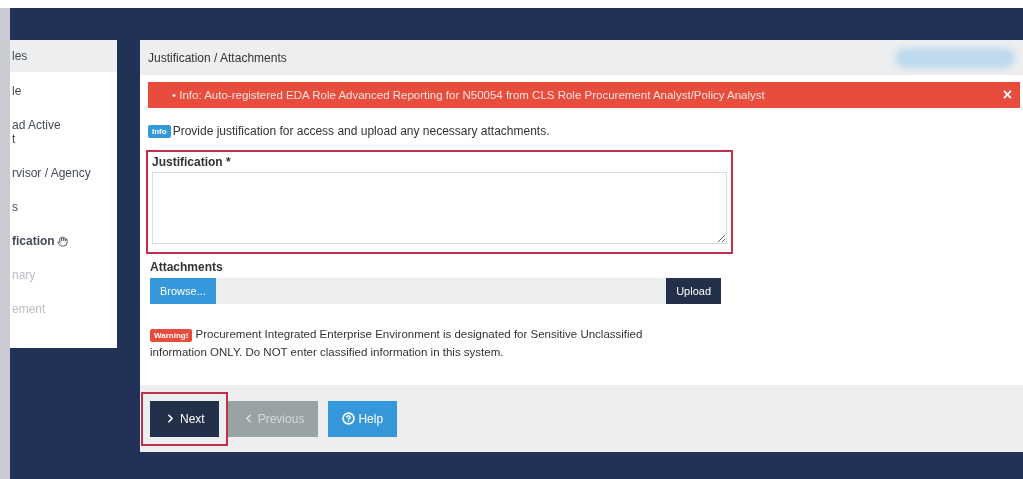 This screenshot has height=479, width=1023. Describe the element at coordinates (361, 131) in the screenshot. I see `info-text: Provide justification for access and upload any necessary attachments.` at that location.